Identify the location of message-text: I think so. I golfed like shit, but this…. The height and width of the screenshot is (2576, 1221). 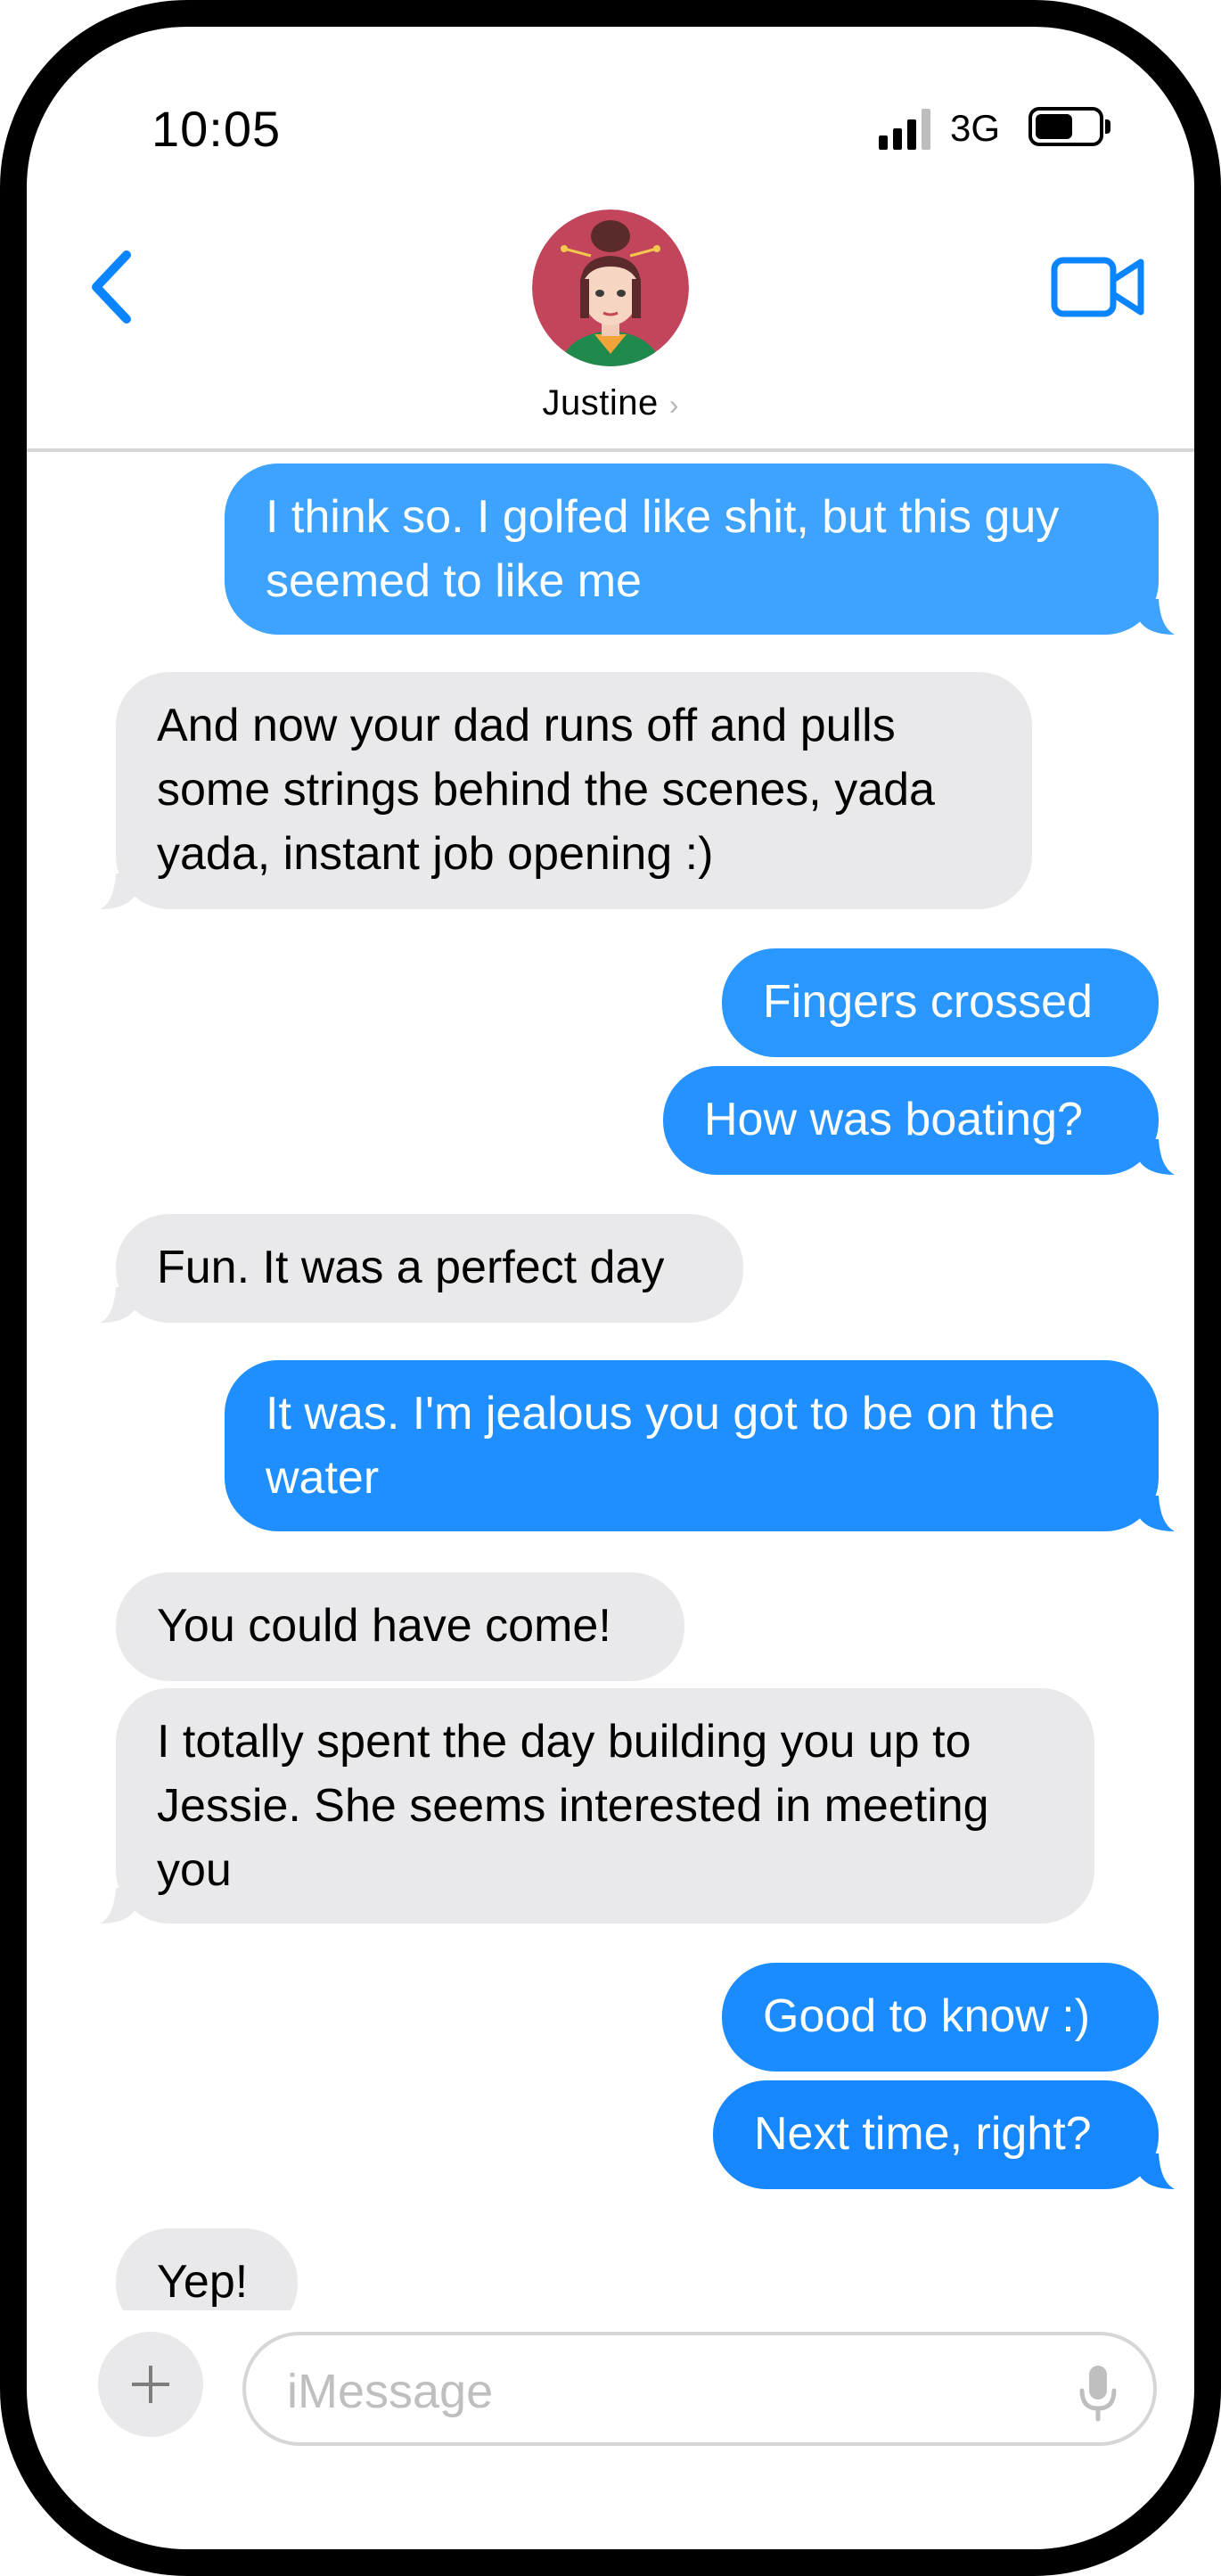
(663, 549).